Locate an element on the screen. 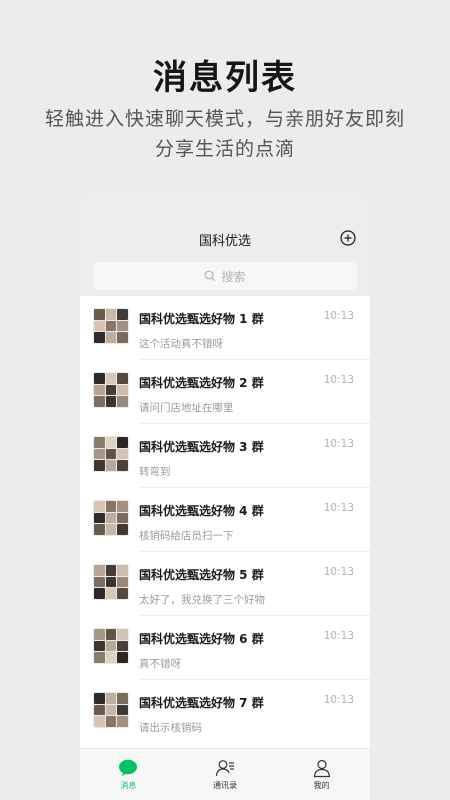 The width and height of the screenshot is (450, 800). app-header: 国科优选 is located at coordinates (225, 223).